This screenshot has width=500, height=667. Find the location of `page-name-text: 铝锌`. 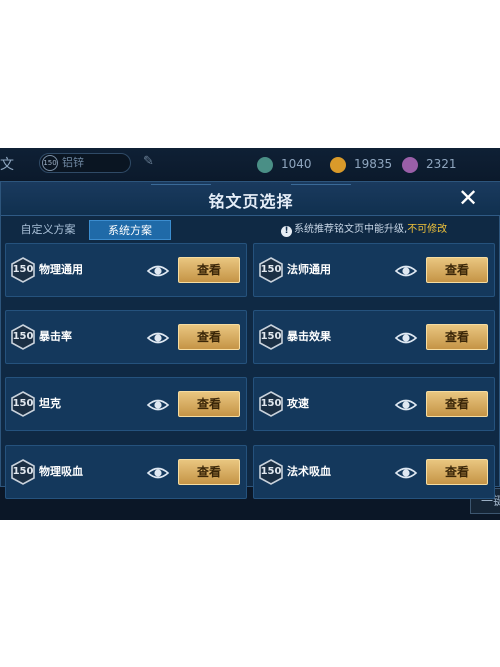

page-name-text: 铝锌 is located at coordinates (73, 162).